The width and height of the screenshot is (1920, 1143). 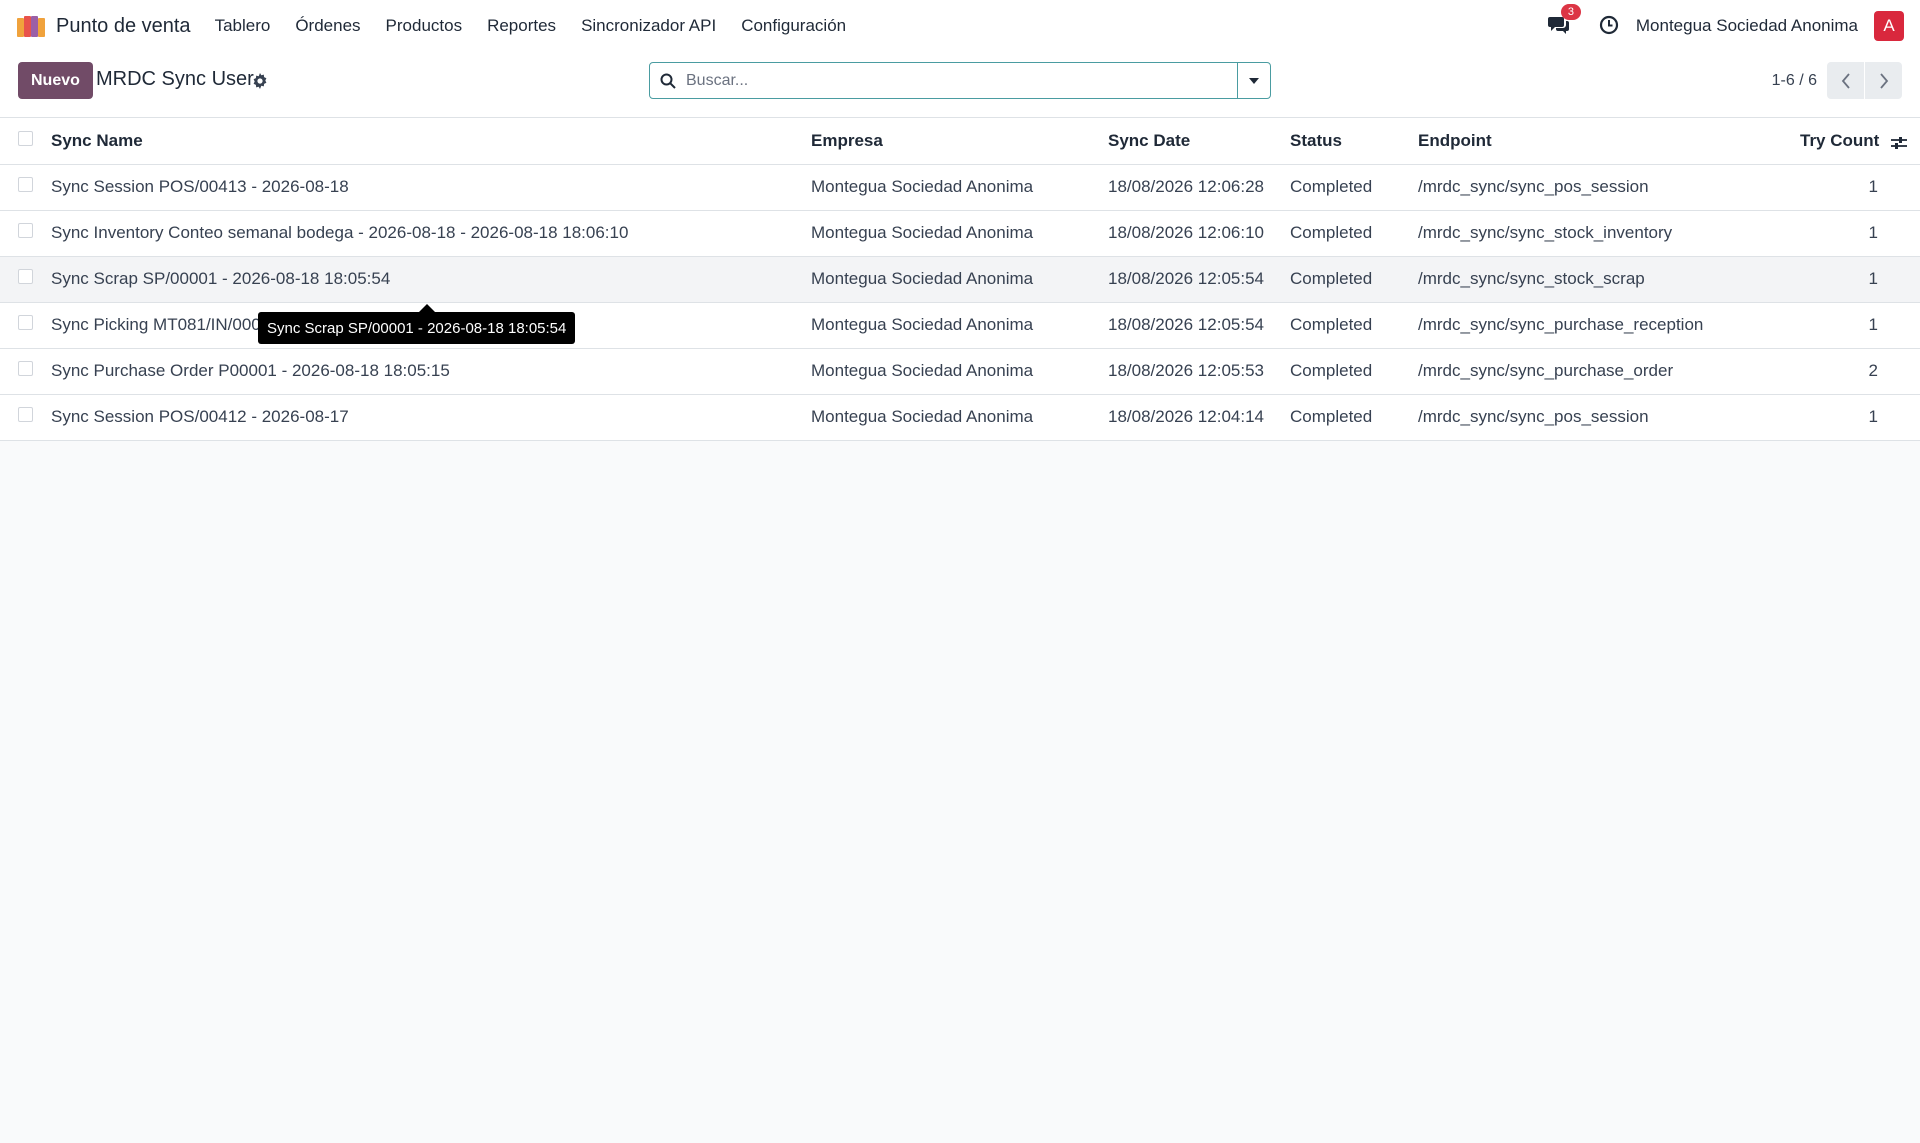 What do you see at coordinates (1609, 141) in the screenshot?
I see `column-header-endpoint: Endpoint` at bounding box center [1609, 141].